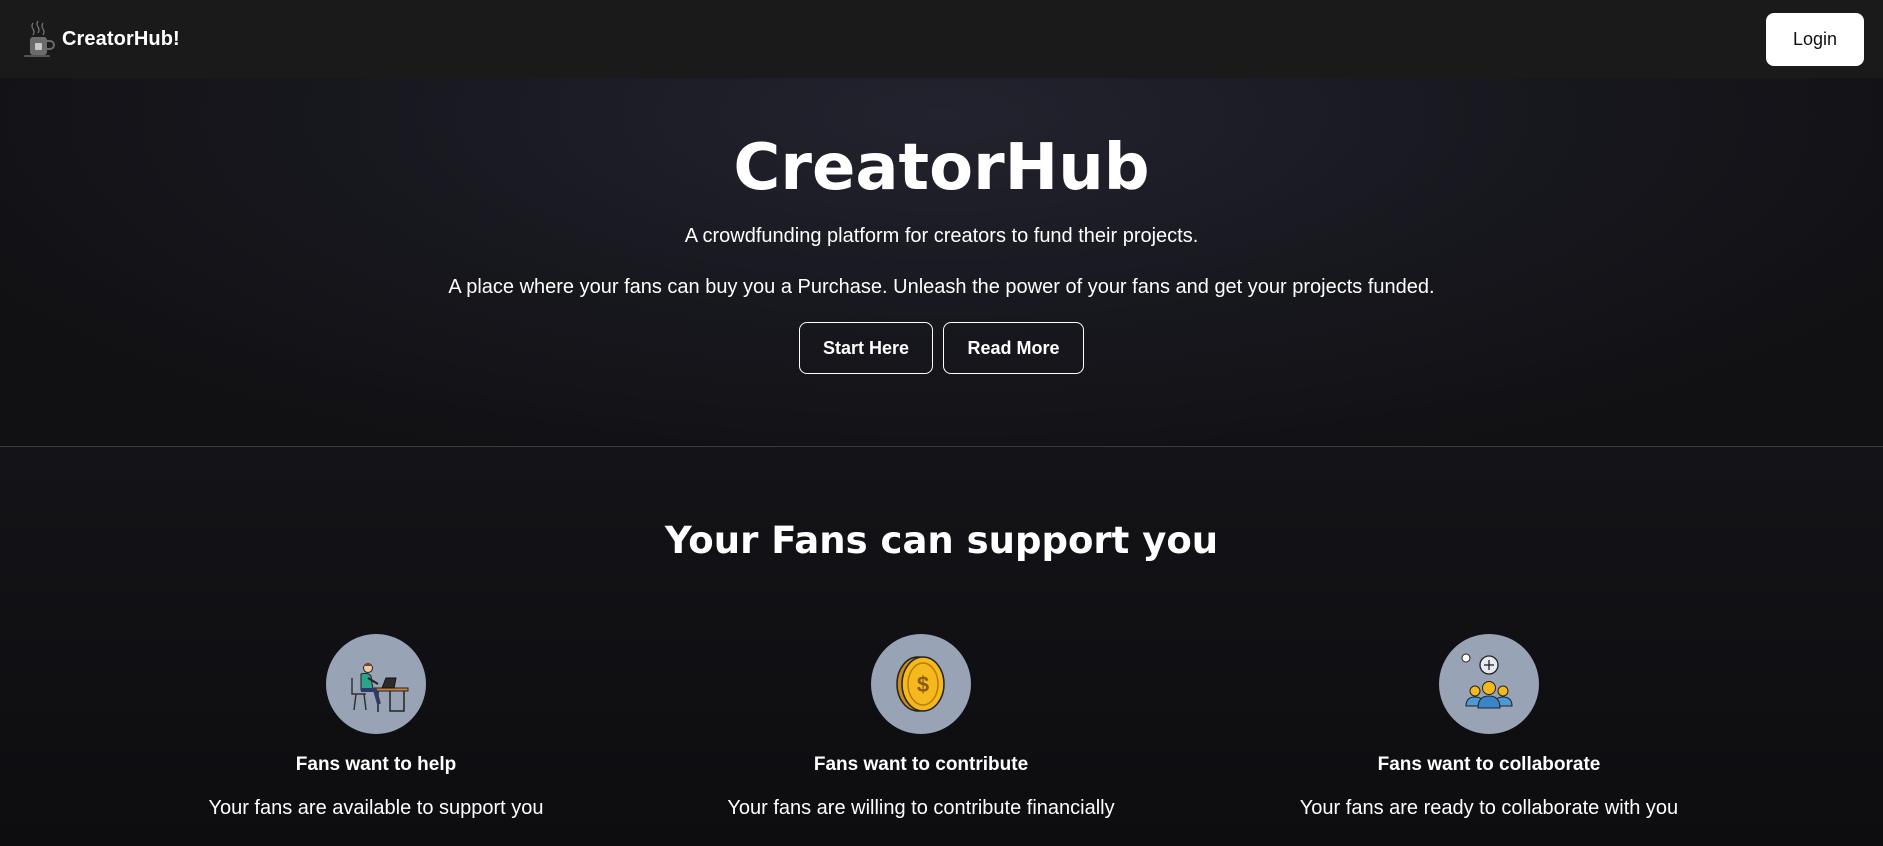 The image size is (1883, 846). I want to click on feature-title: Fans want to collaborate, so click(1489, 764).